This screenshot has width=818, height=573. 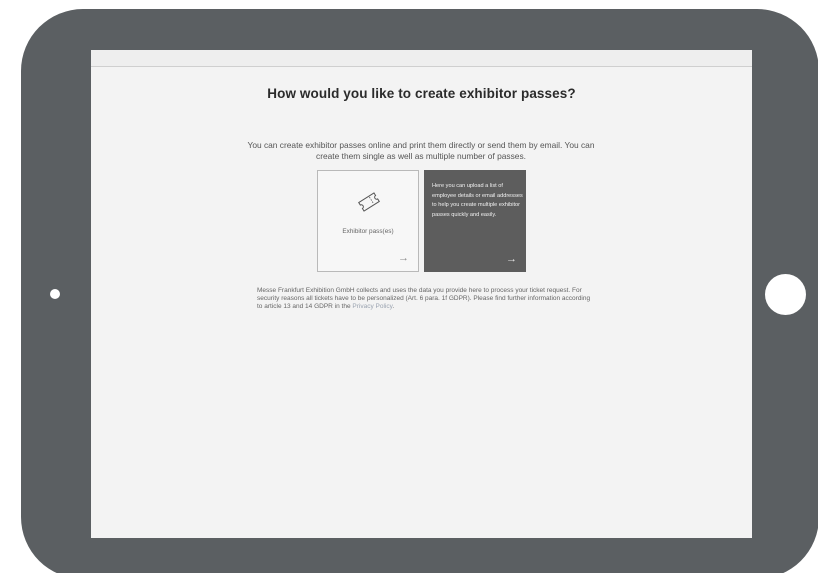 I want to click on privacy-notice-end: ., so click(x=393, y=307).